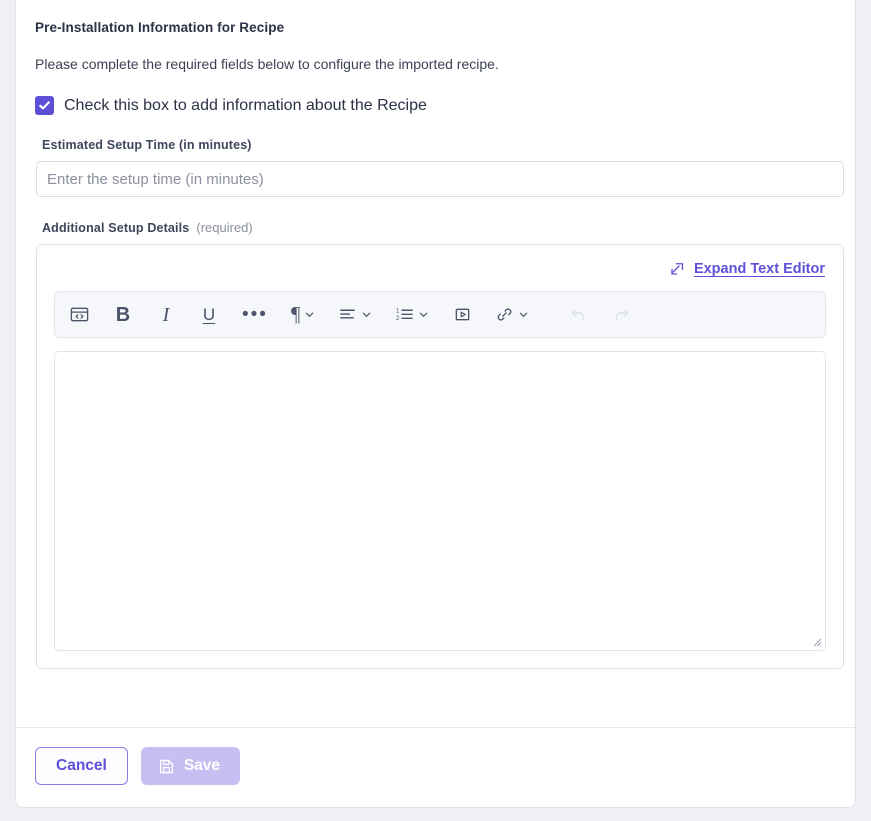 The image size is (871, 821). Describe the element at coordinates (398, 318) in the screenshot. I see `svg-text: 2` at that location.